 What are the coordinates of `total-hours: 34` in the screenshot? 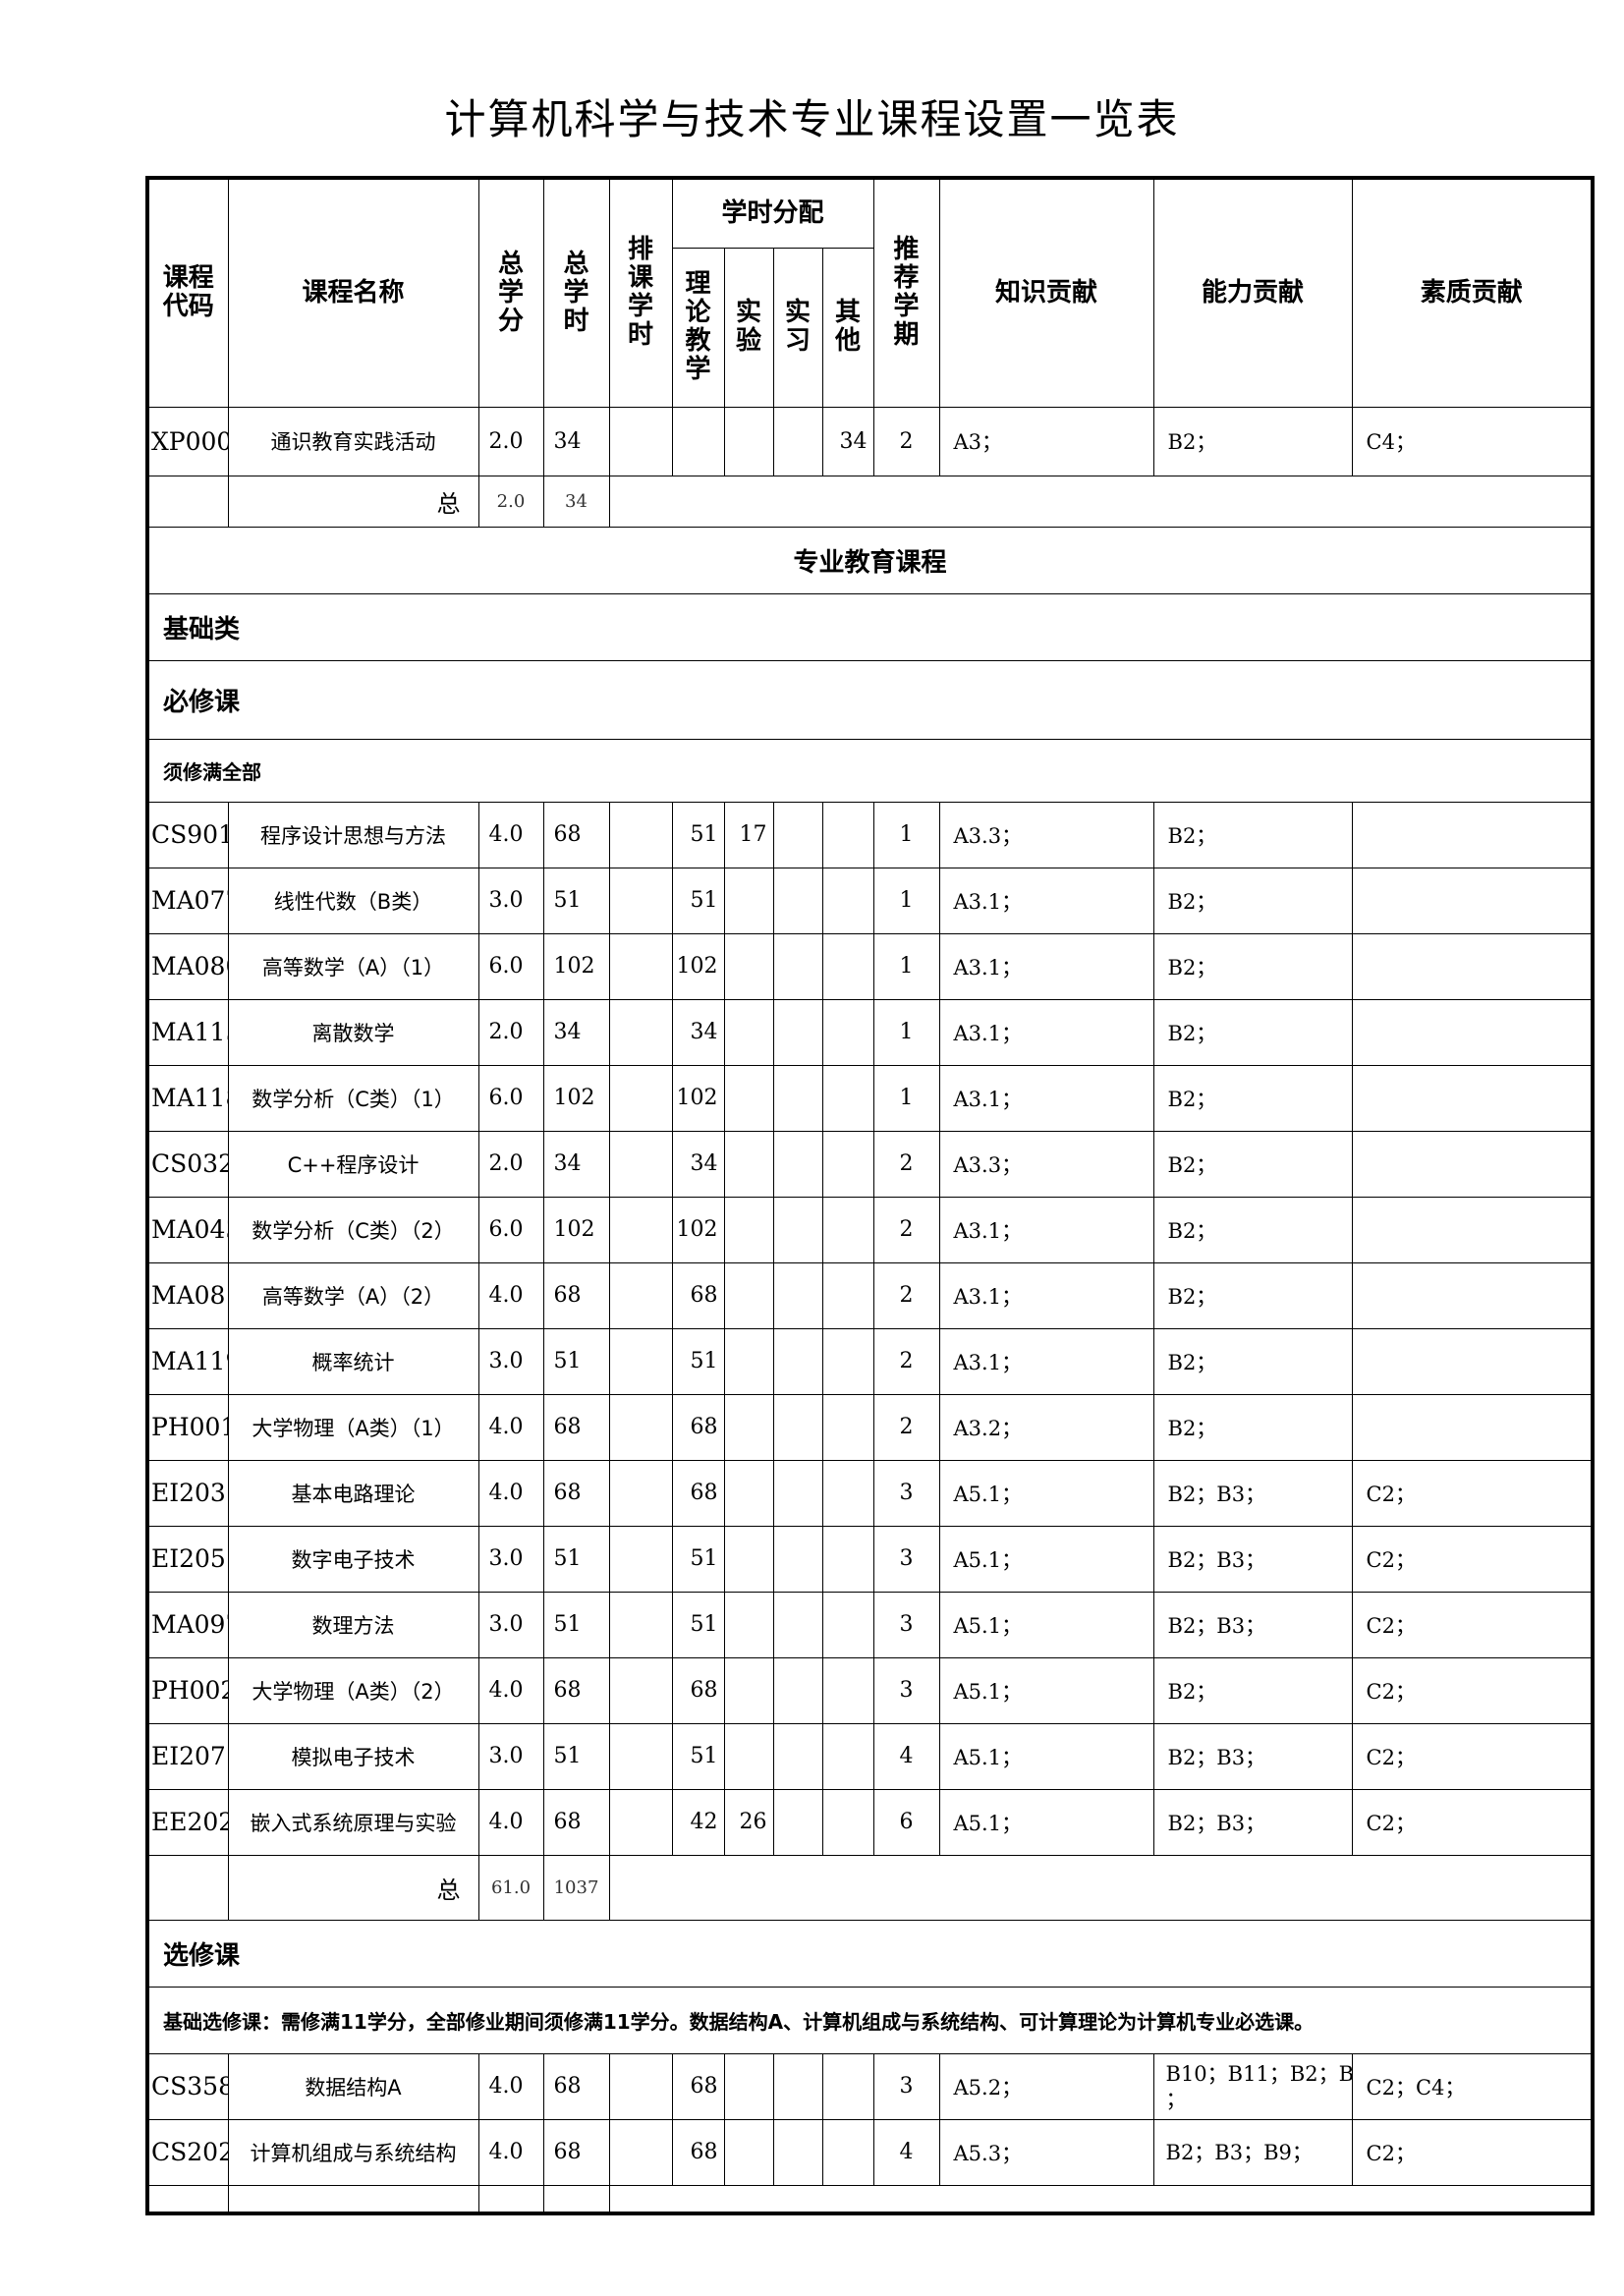 It's located at (576, 501).